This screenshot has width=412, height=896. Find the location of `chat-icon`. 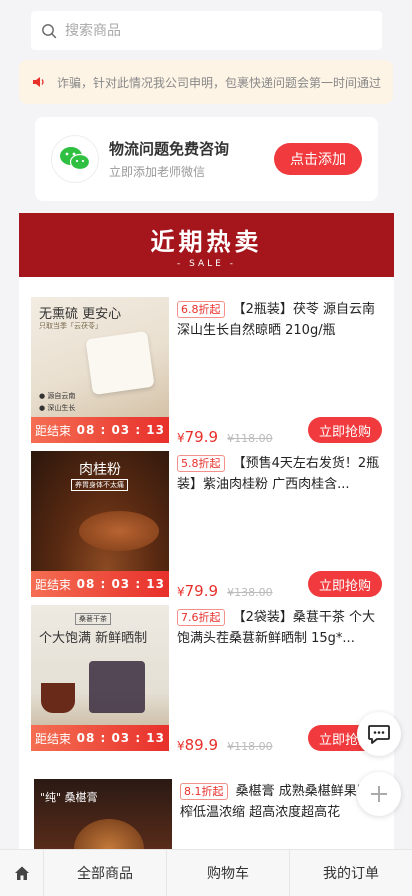

chat-icon is located at coordinates (379, 734).